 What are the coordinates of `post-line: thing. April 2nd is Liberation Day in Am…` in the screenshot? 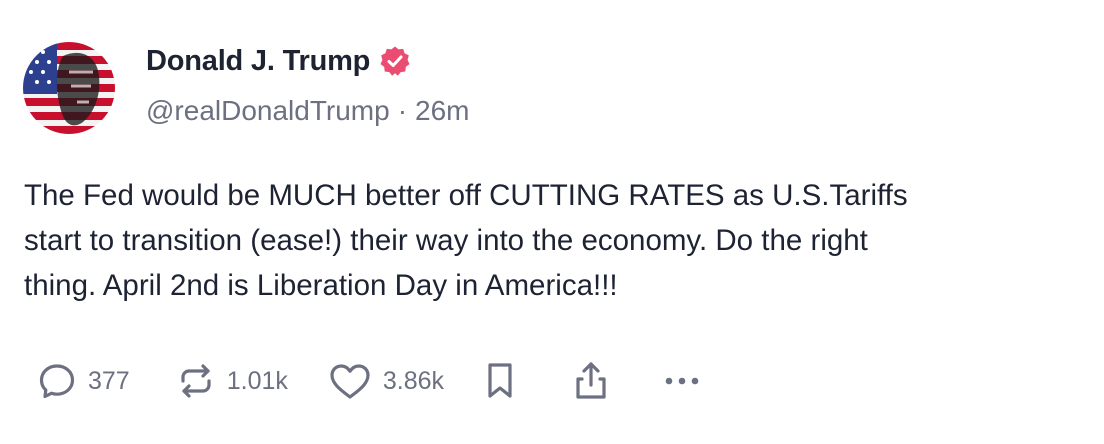 It's located at (321, 285).